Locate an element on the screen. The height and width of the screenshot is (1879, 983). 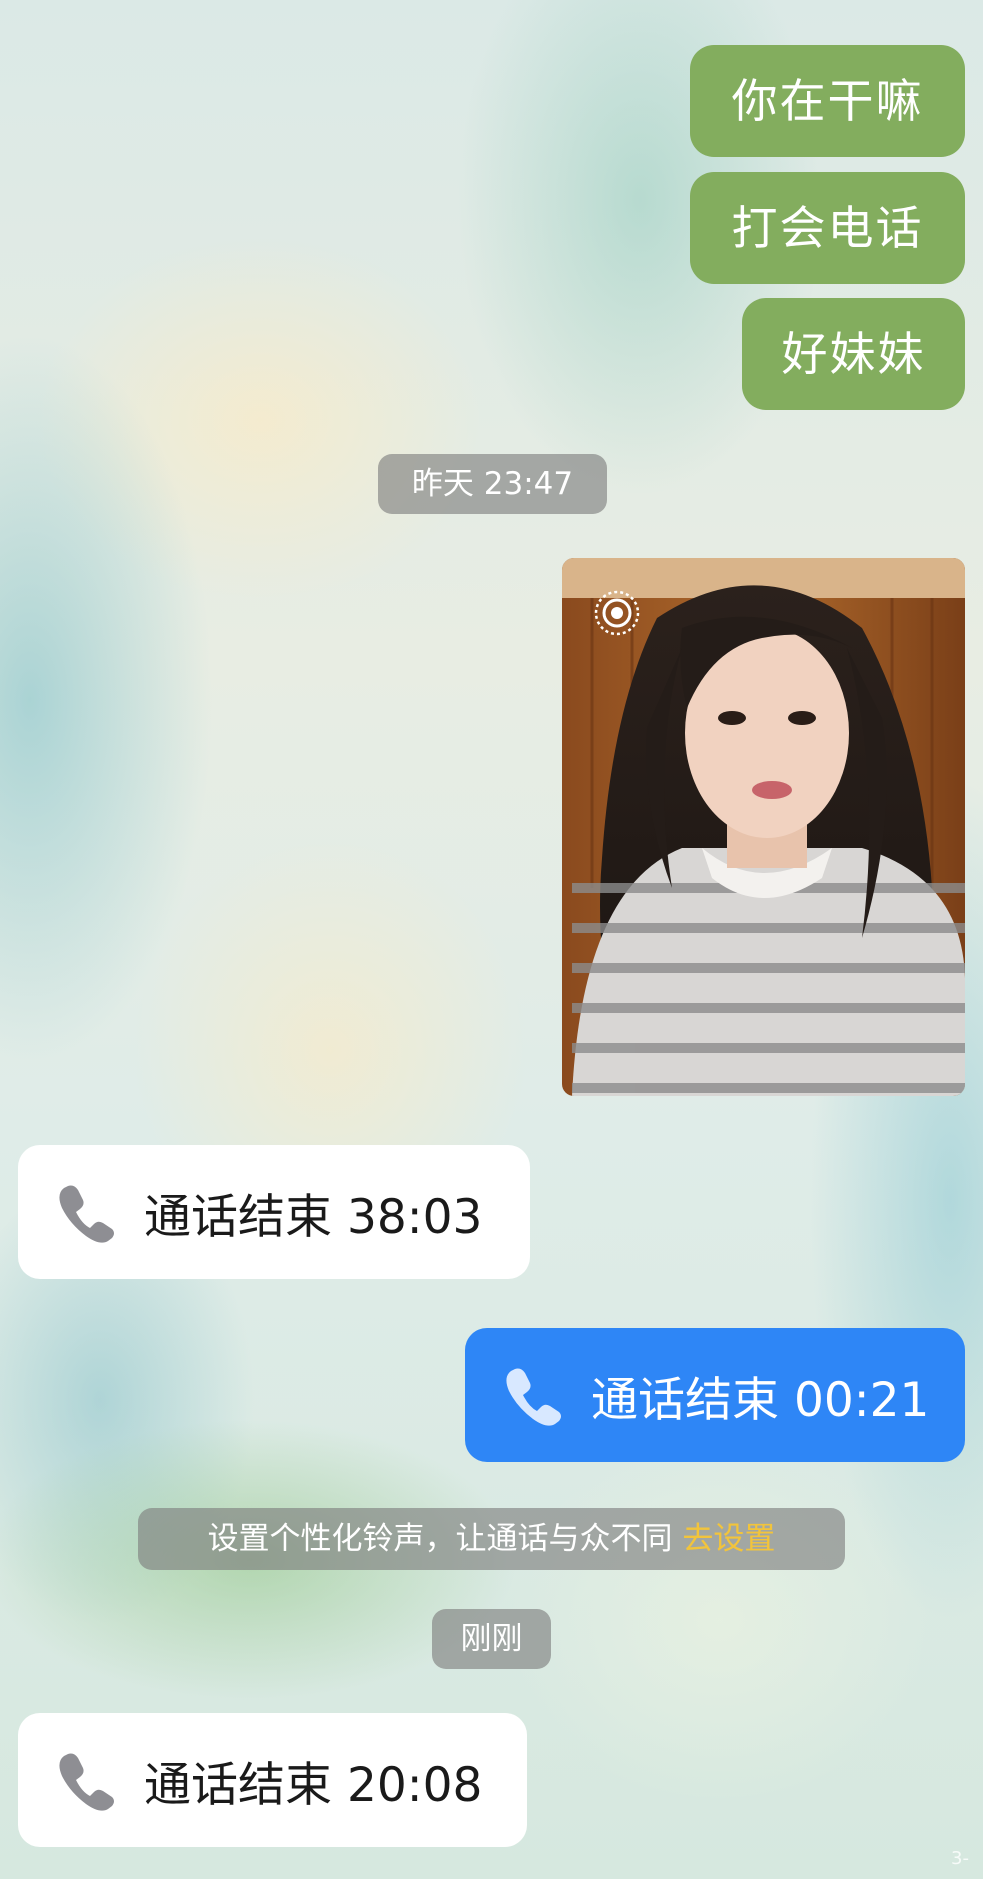
message-bubble-outgoing: 你在干嘛 is located at coordinates (827, 101).